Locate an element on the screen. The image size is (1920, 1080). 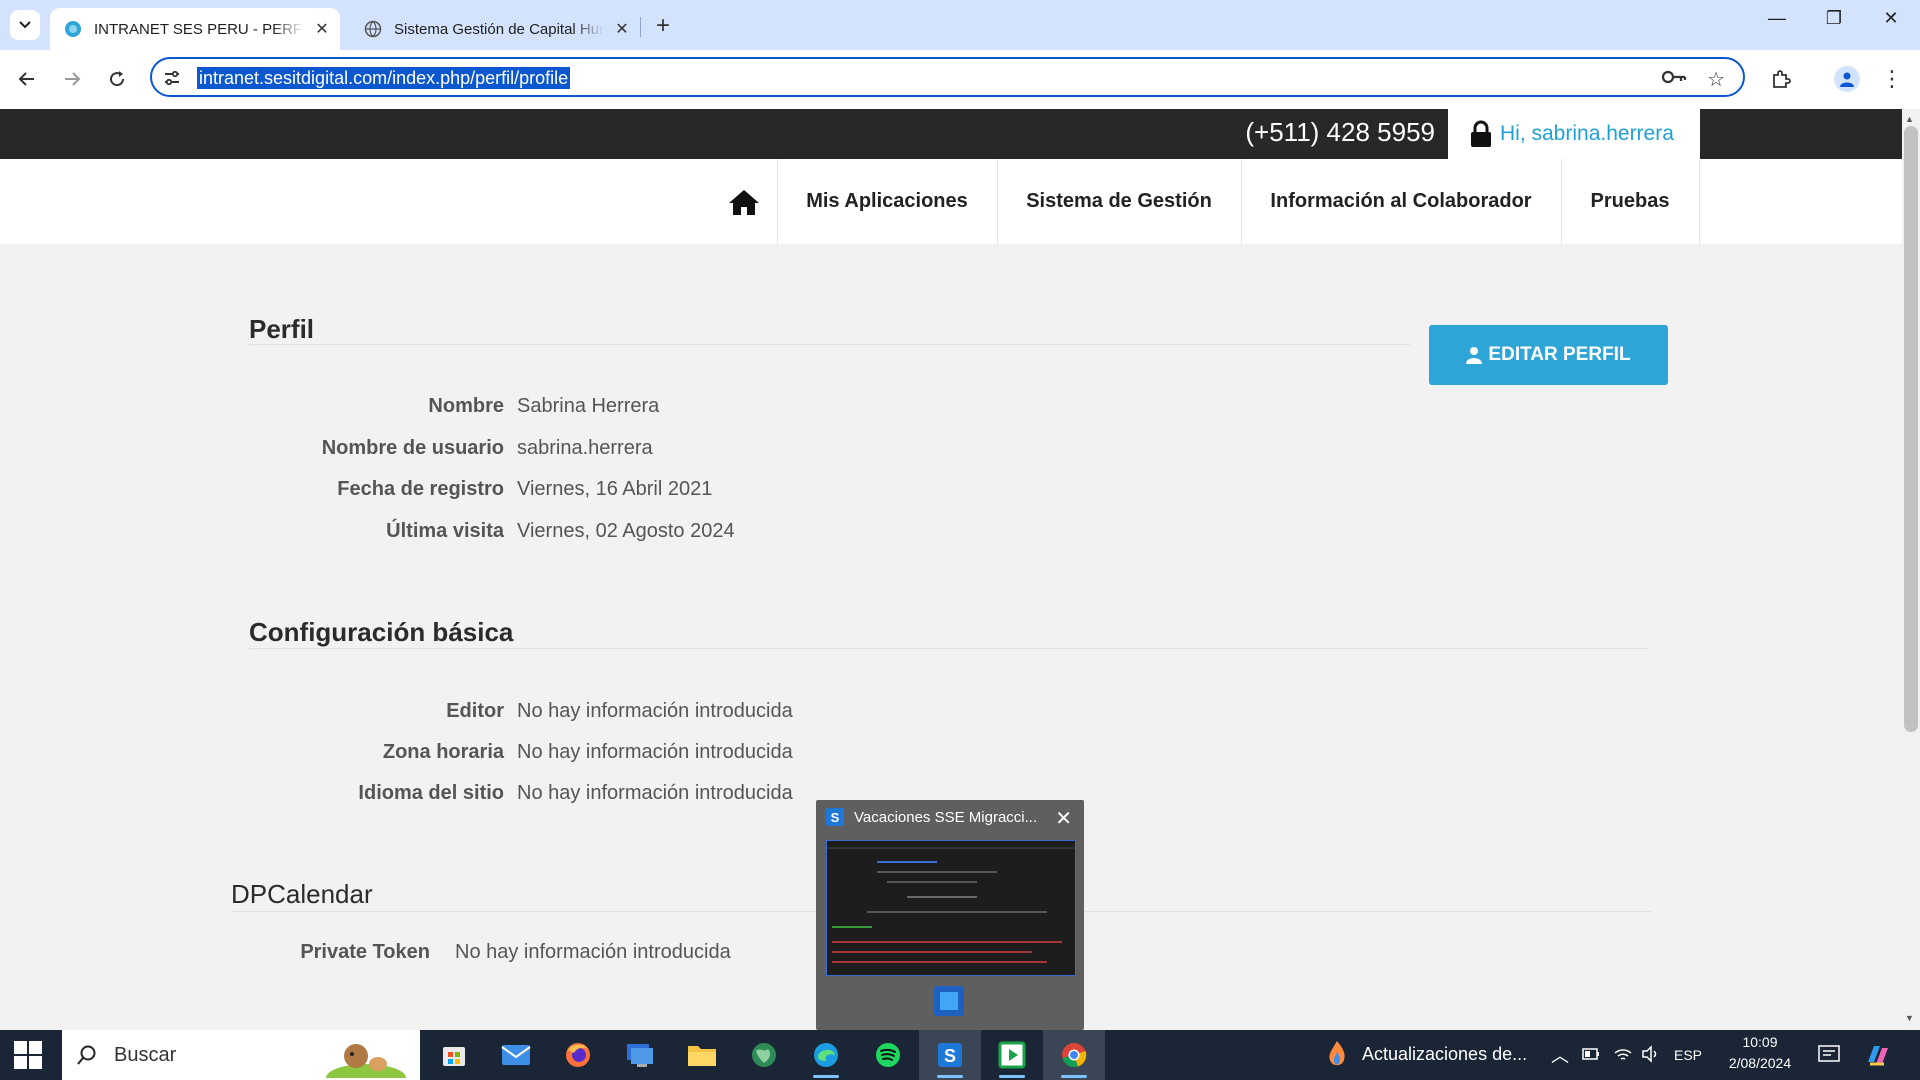
copilot-icon is located at coordinates (1878, 1055).